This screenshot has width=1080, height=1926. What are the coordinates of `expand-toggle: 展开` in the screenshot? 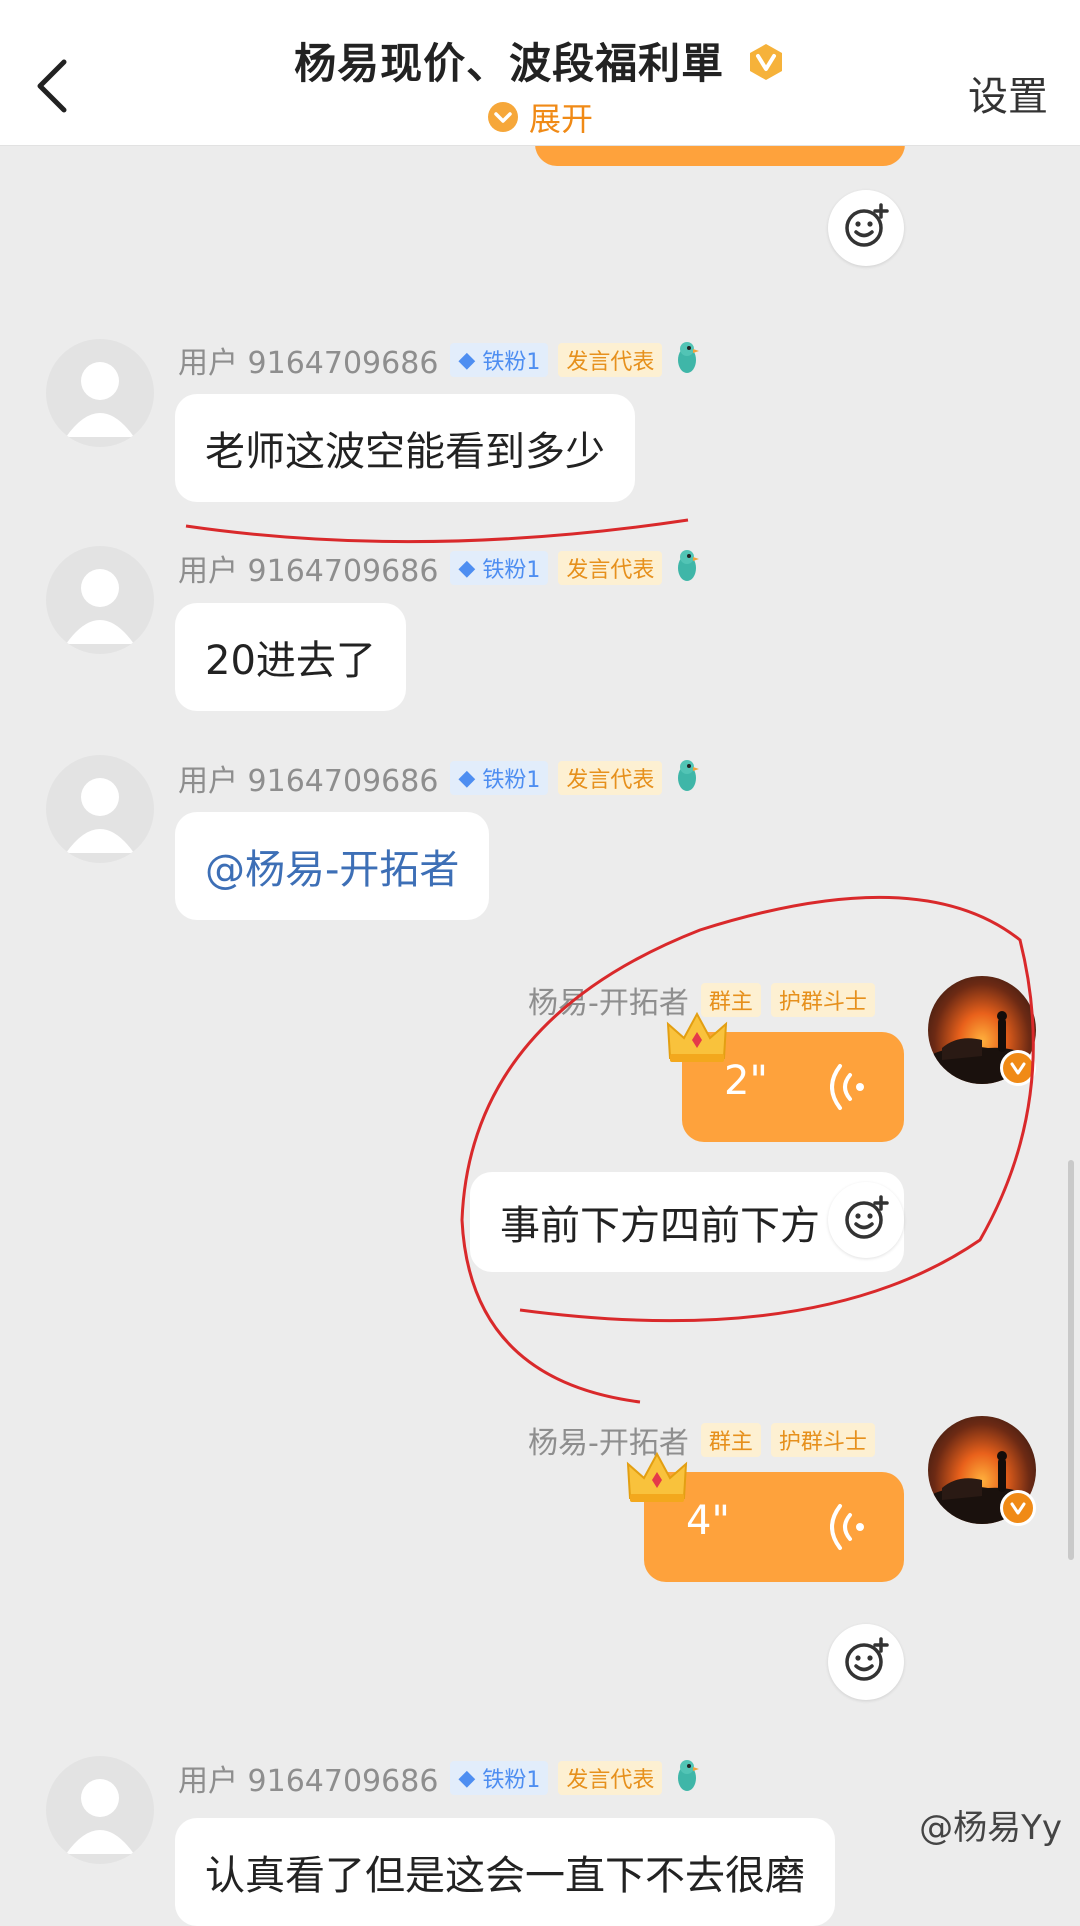 It's located at (540, 117).